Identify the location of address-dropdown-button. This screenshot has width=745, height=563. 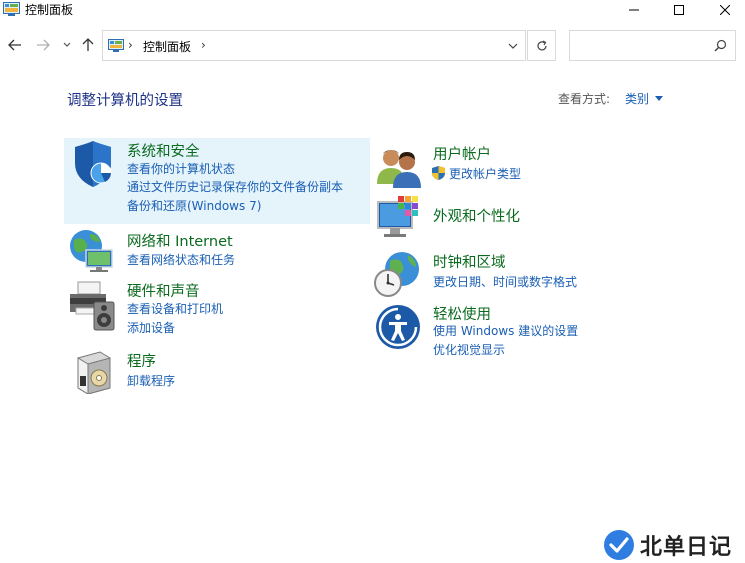
(513, 45).